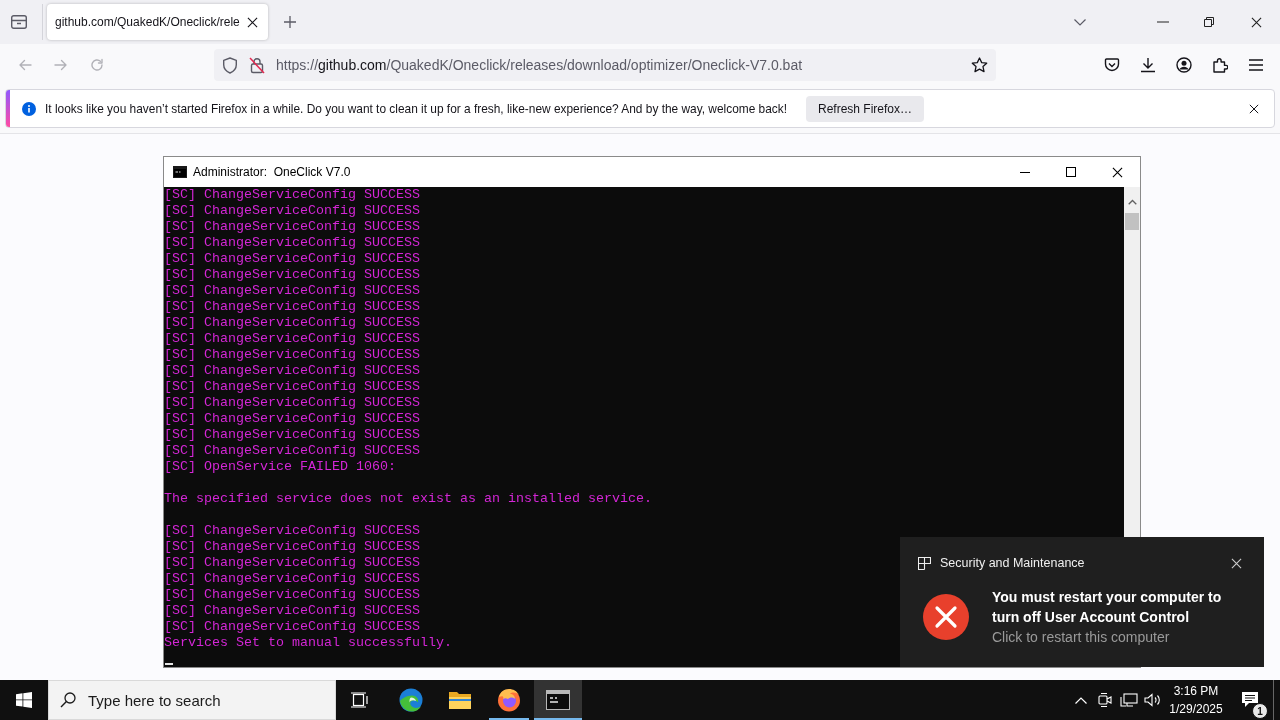 This screenshot has width=1280, height=720. Describe the element at coordinates (1220, 65) in the screenshot. I see `puzzle-icon` at that location.